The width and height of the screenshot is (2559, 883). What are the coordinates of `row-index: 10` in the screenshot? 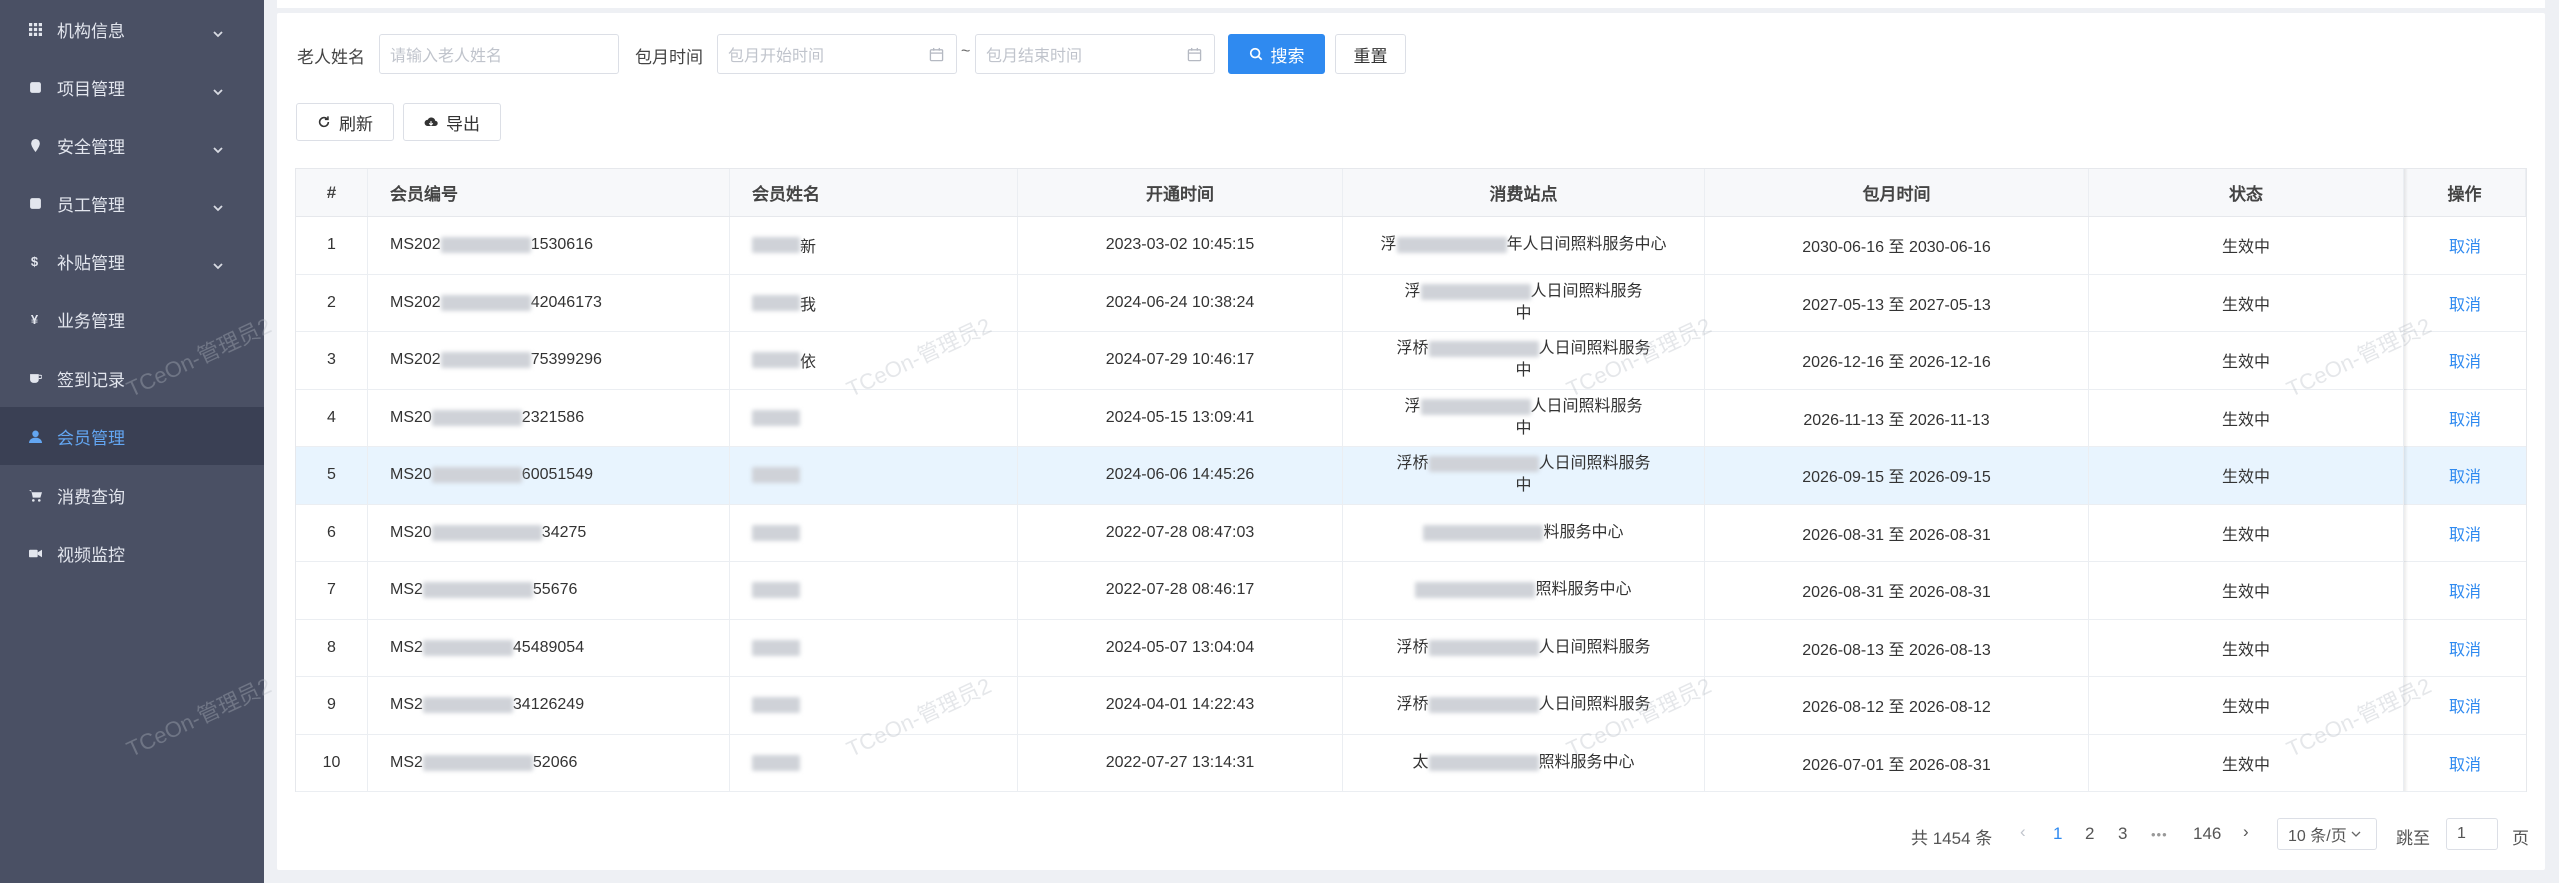 It's located at (331, 762).